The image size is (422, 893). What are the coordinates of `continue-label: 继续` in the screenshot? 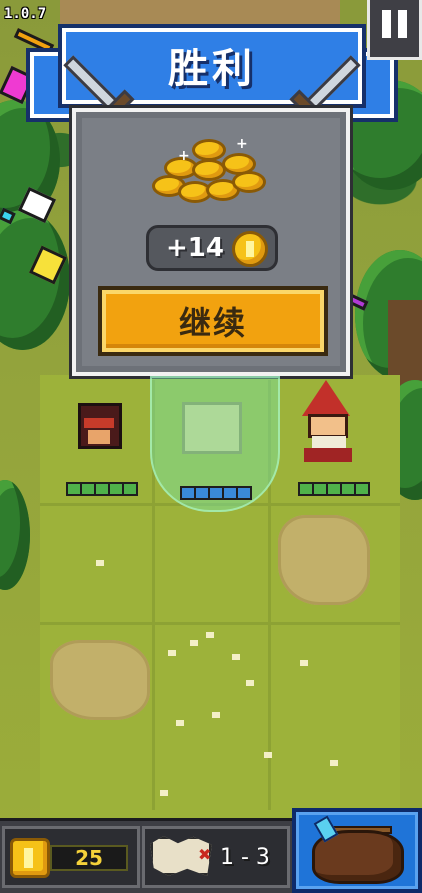 It's located at (212, 323).